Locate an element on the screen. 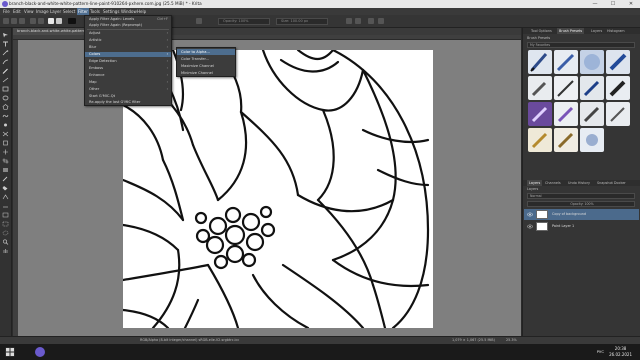 The width and height of the screenshot is (640, 360). filter-other-item: Other › is located at coordinates (128, 89).